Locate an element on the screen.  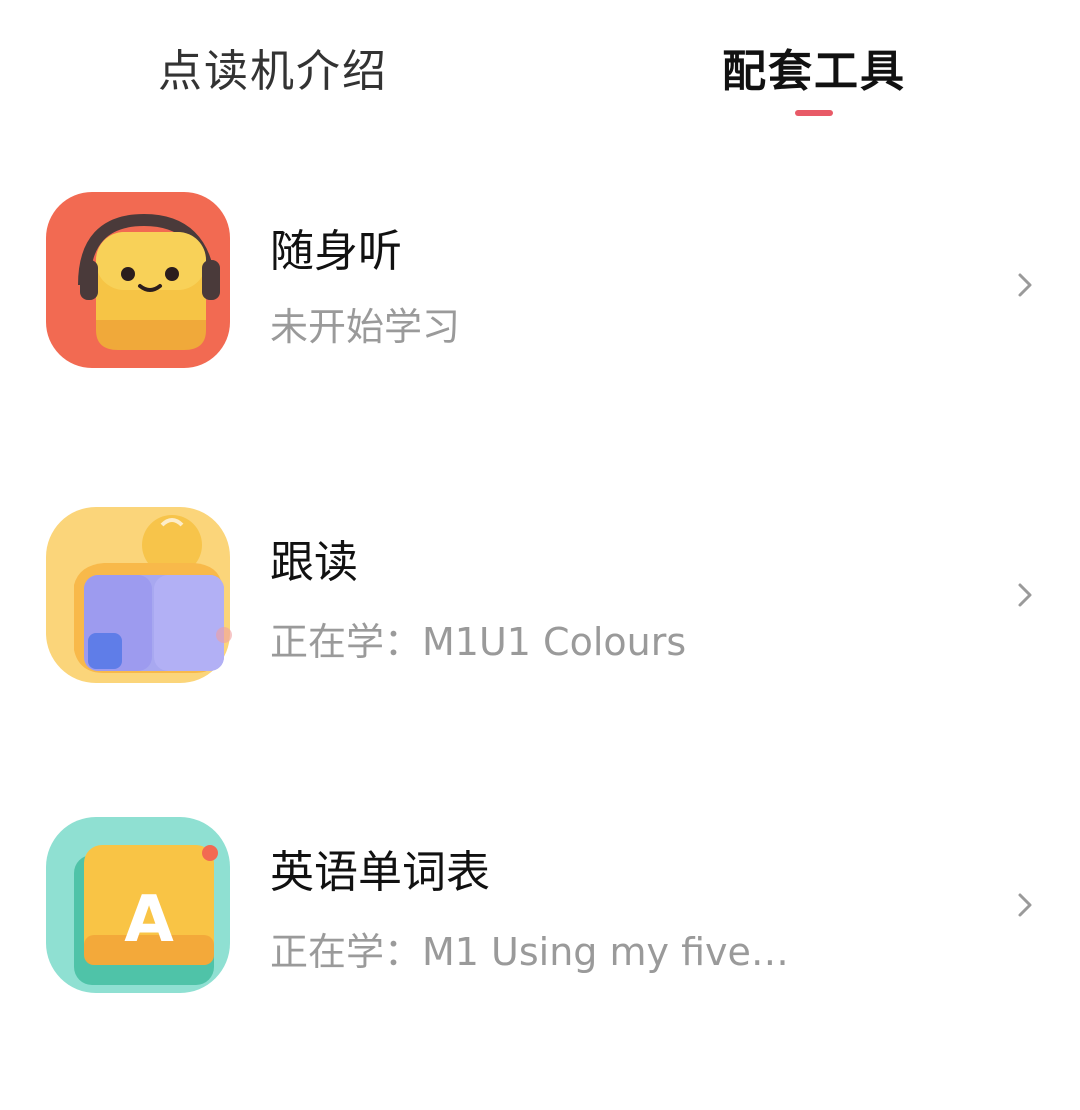
svg-text: A is located at coordinates (149, 920).